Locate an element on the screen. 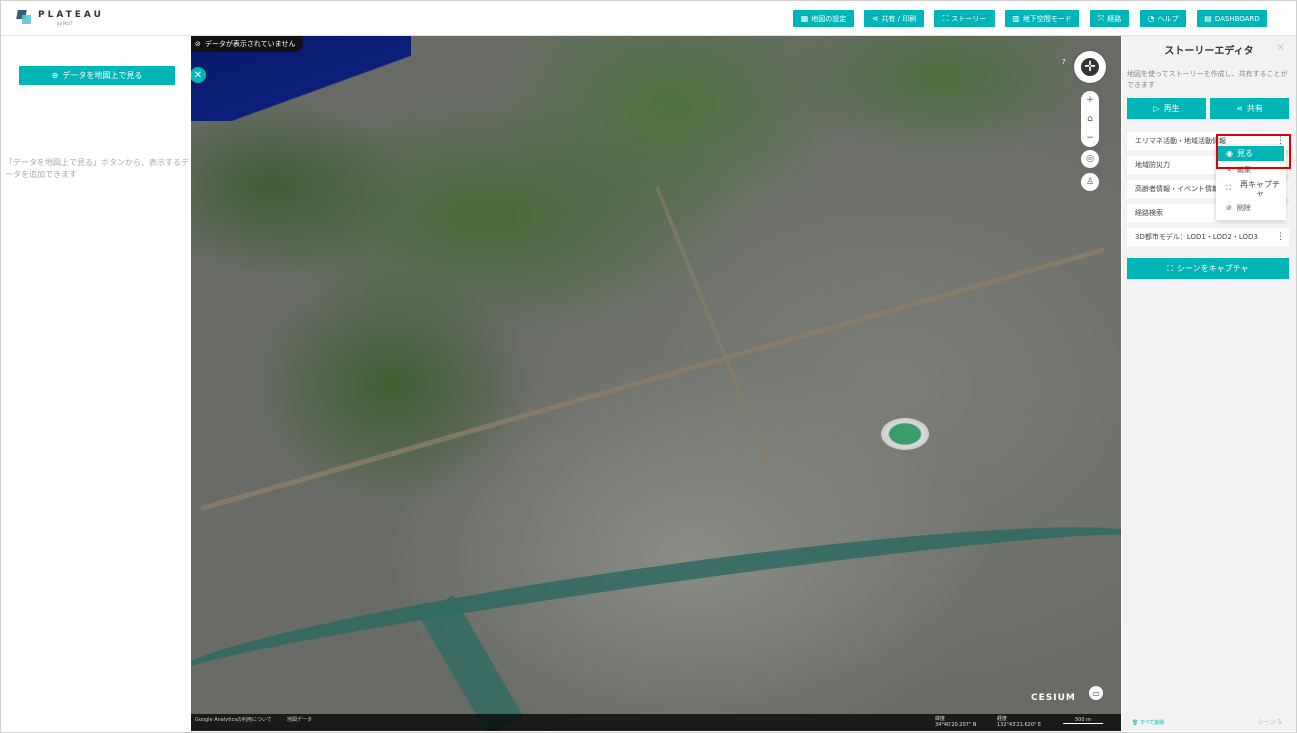 Image resolution: width=1297 pixels, height=733 pixels. no-data-indicator: ⊘ データが表示されていません is located at coordinates (247, 44).